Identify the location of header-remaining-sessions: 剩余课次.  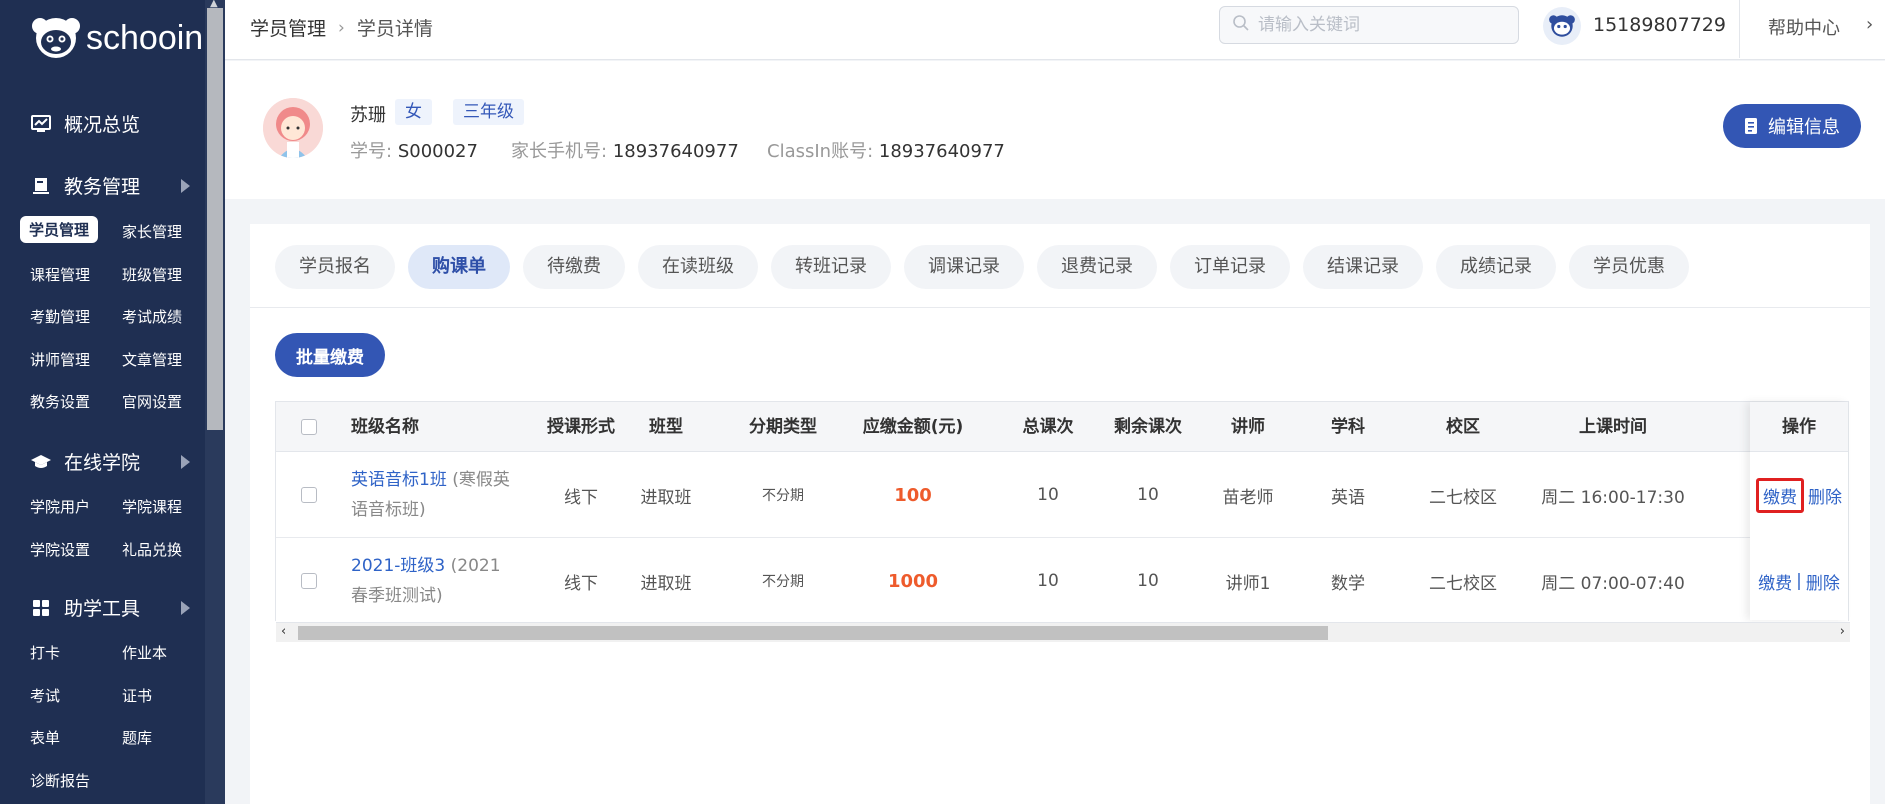
(1148, 427).